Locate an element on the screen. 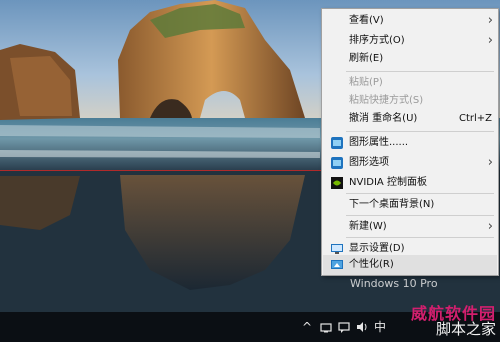  display-settings-icon is located at coordinates (337, 249).